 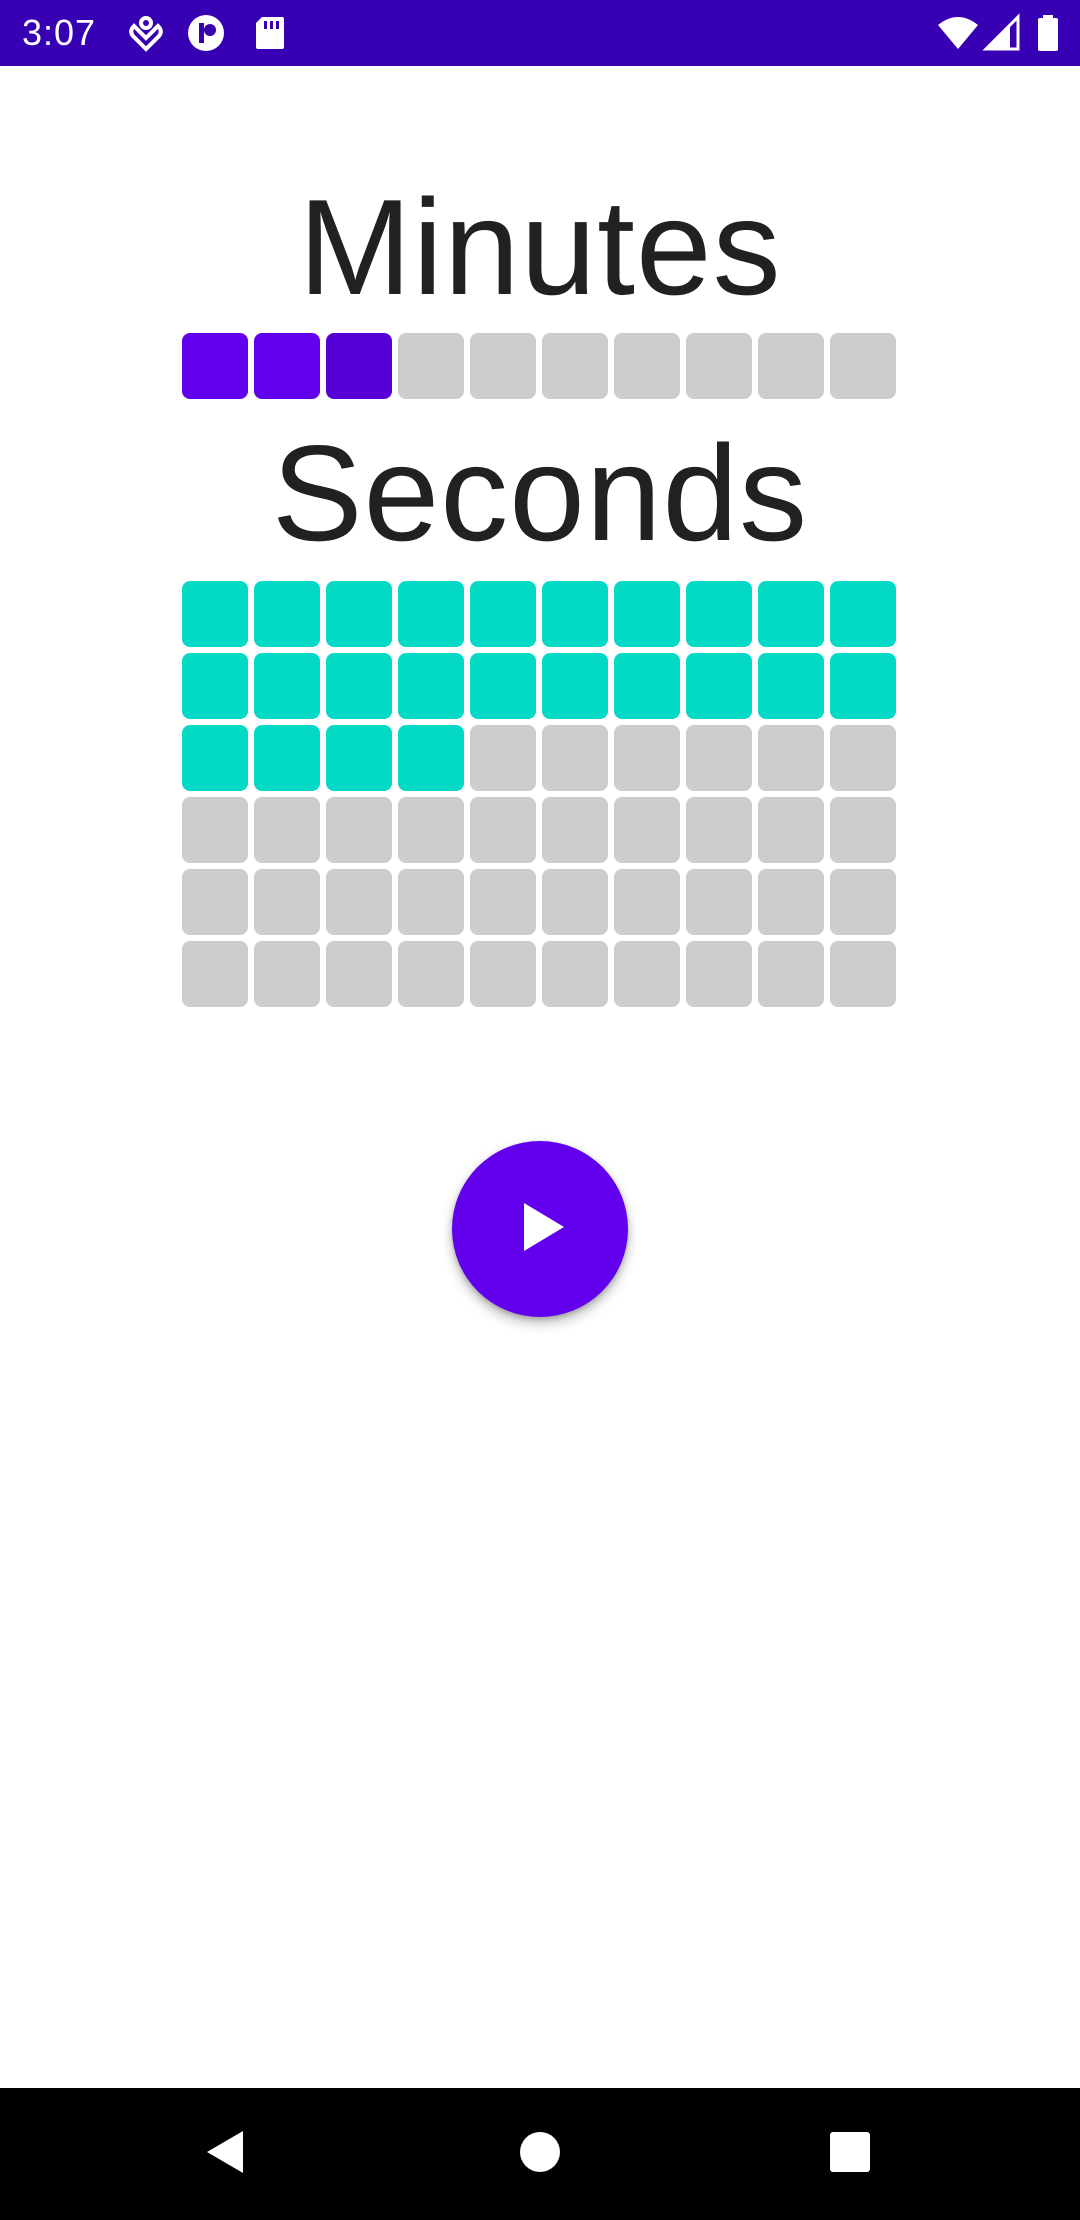 I want to click on status-time: 3:07, so click(x=59, y=32).